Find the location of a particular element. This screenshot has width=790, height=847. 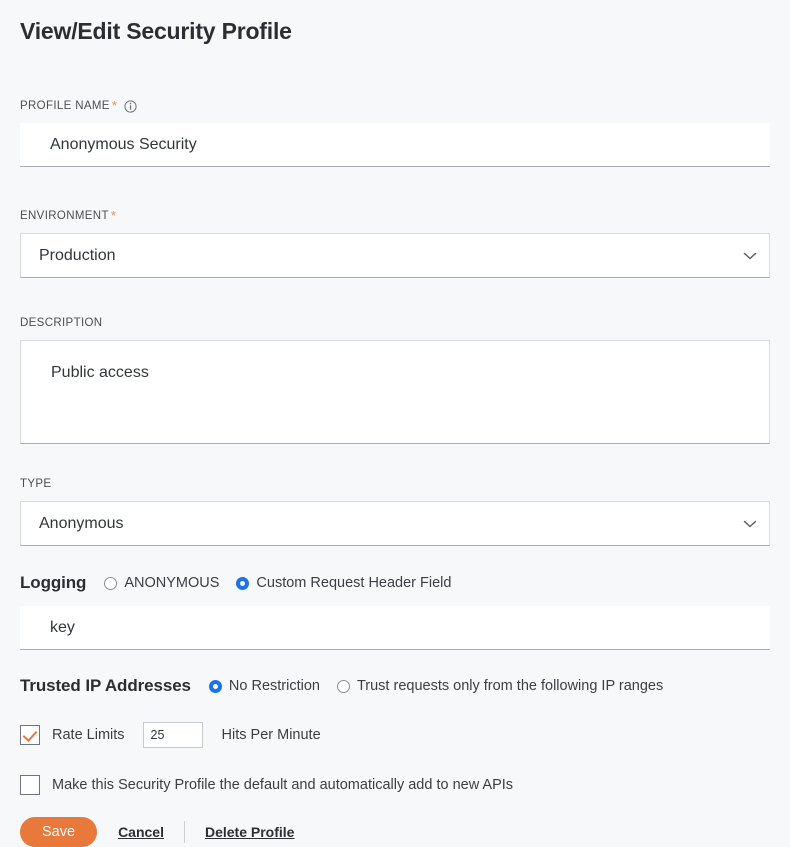

logging-radio-anonymous-label: ANONYMOUS is located at coordinates (172, 583).